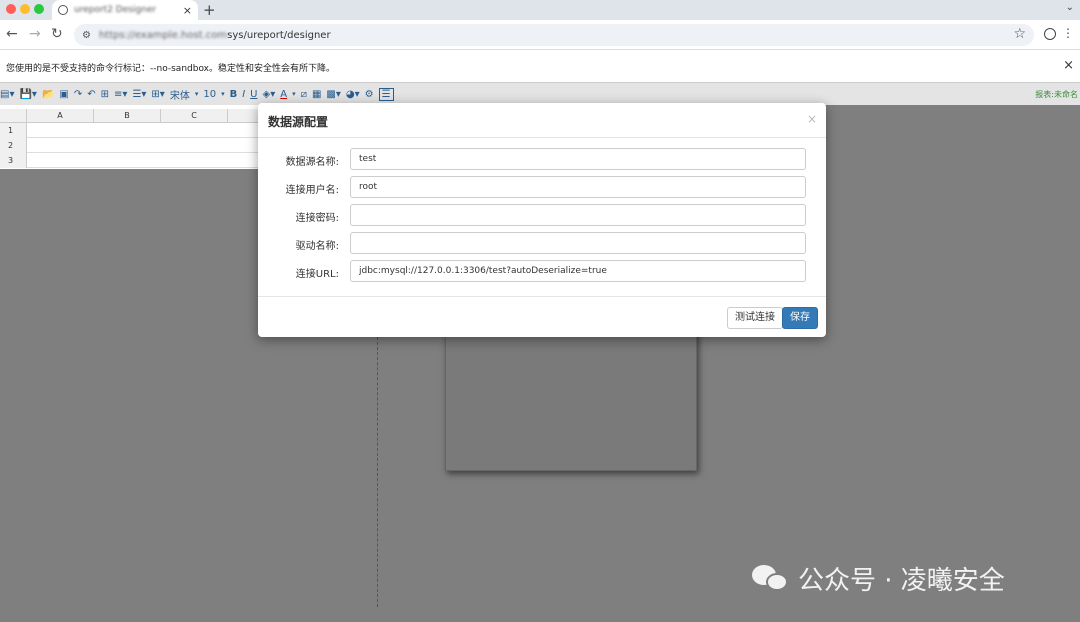 This screenshot has height=622, width=1080. What do you see at coordinates (244, 116) in the screenshot?
I see `column-header` at bounding box center [244, 116].